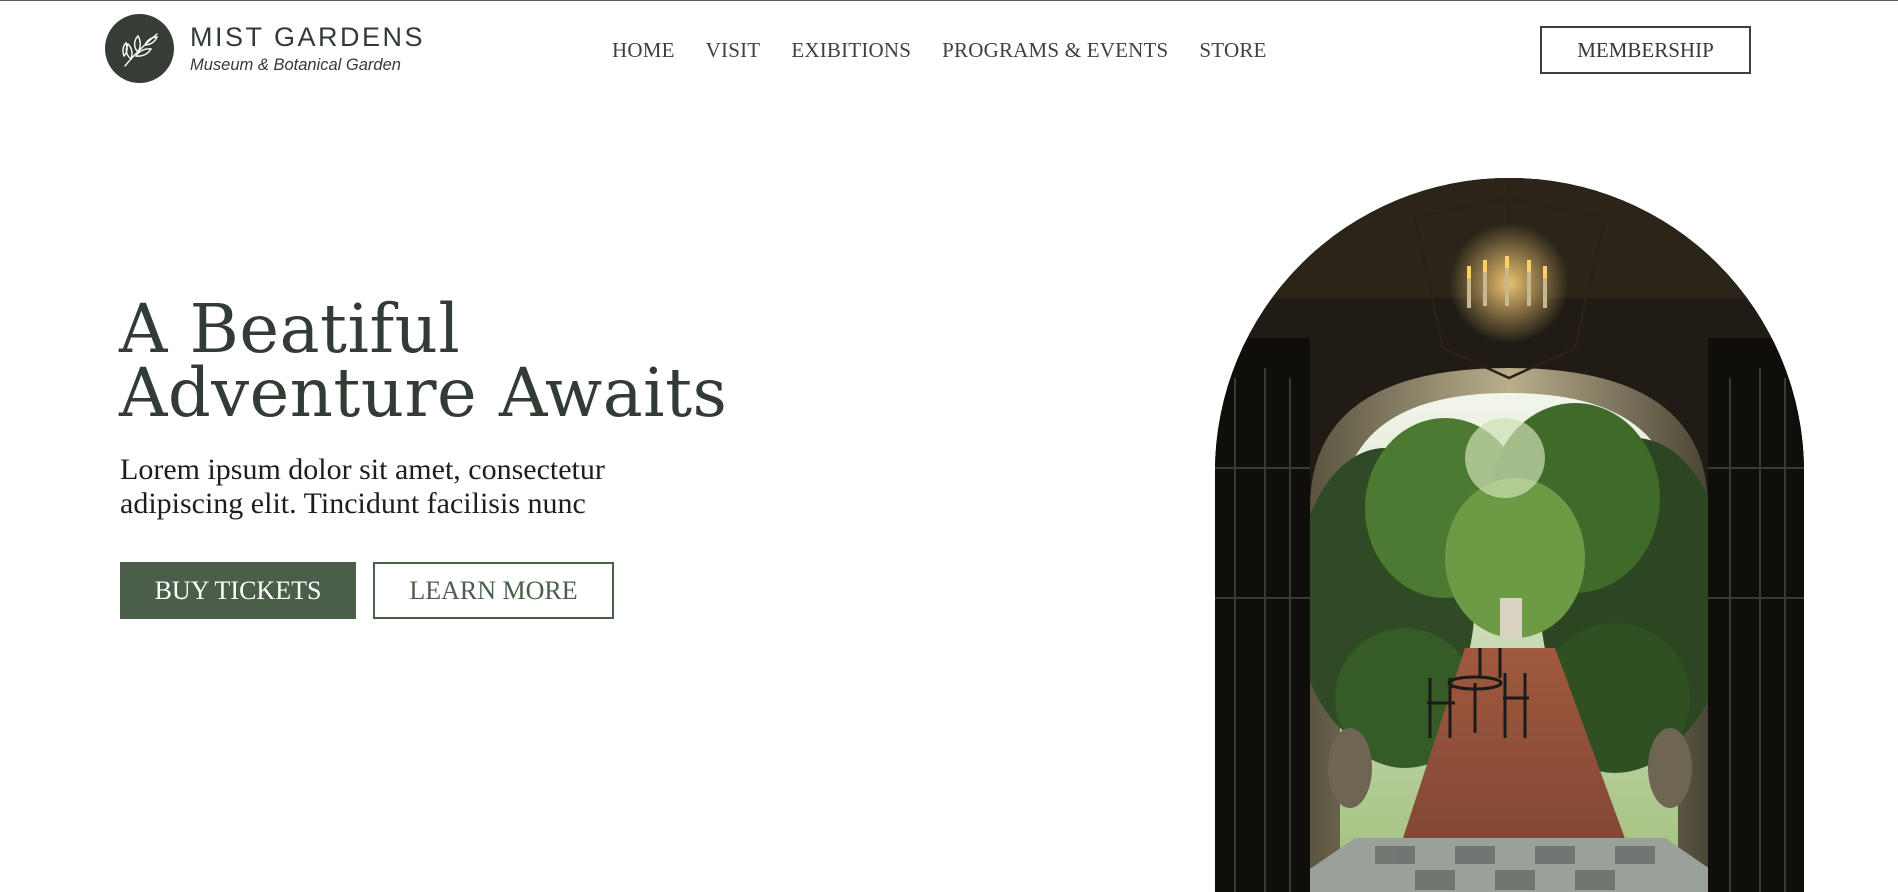 The width and height of the screenshot is (1898, 892). I want to click on brand-logo: MIST GARDENS Museum & Botanical Garden, so click(265, 48).